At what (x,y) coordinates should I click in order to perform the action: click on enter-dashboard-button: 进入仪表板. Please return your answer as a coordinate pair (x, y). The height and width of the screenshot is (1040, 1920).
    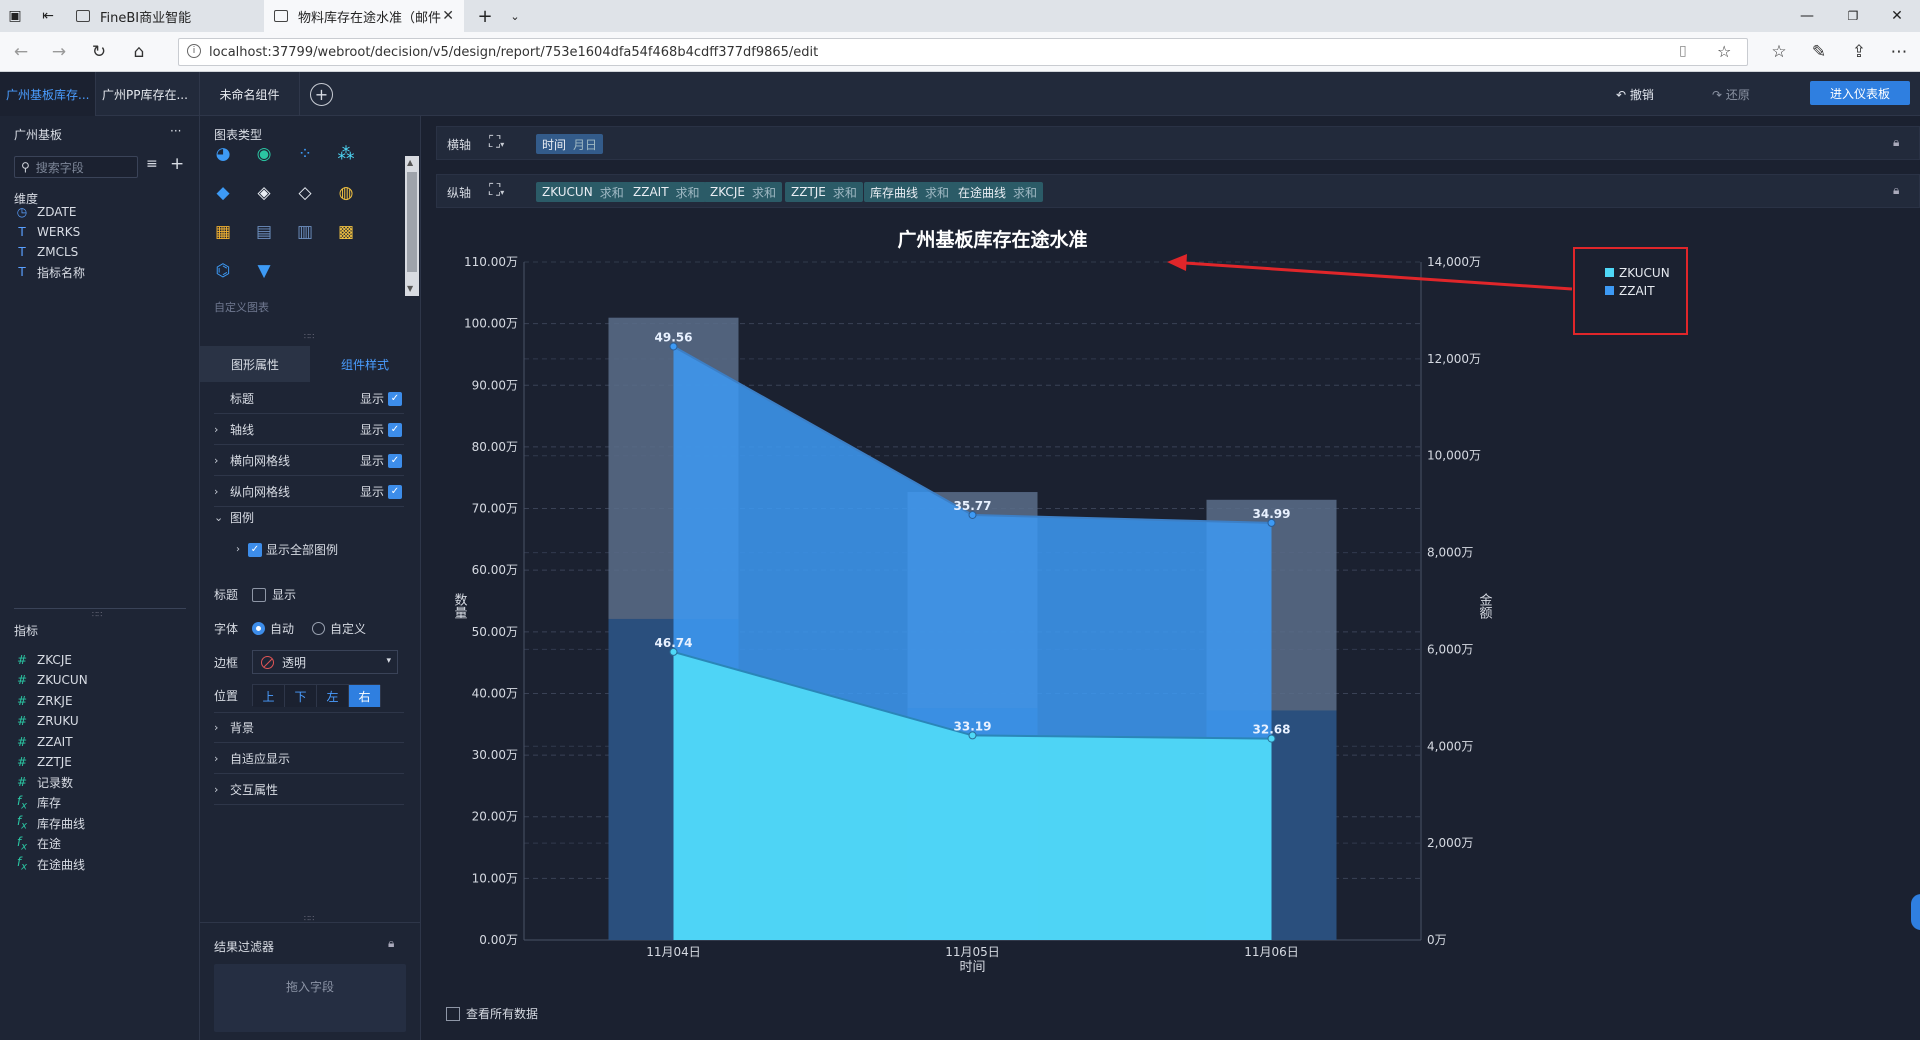
    Looking at the image, I should click on (1860, 93).